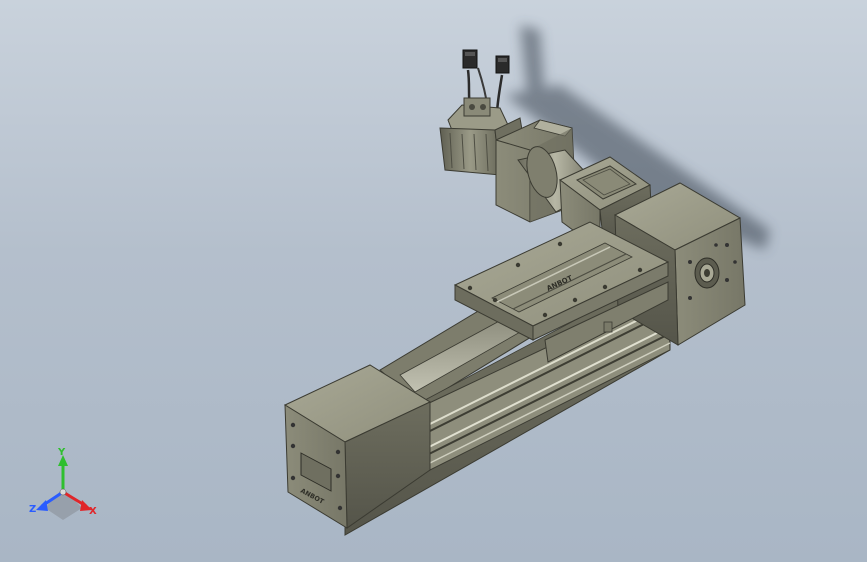 This screenshot has height=562, width=867. What do you see at coordinates (93, 511) in the screenshot?
I see `triad-x-label: X` at bounding box center [93, 511].